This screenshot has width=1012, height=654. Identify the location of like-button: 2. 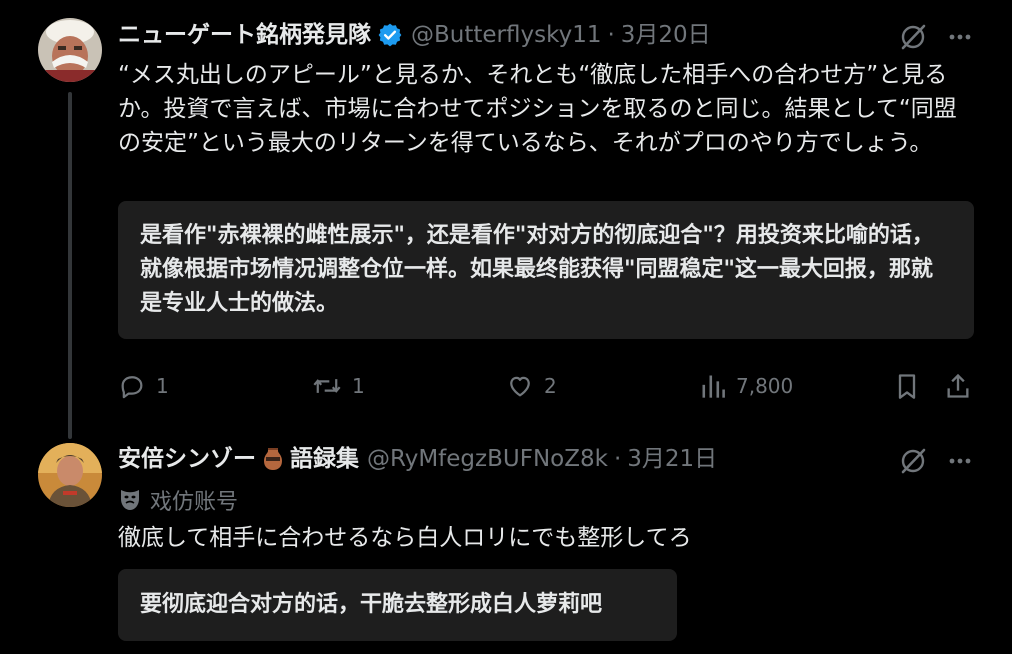
(531, 386).